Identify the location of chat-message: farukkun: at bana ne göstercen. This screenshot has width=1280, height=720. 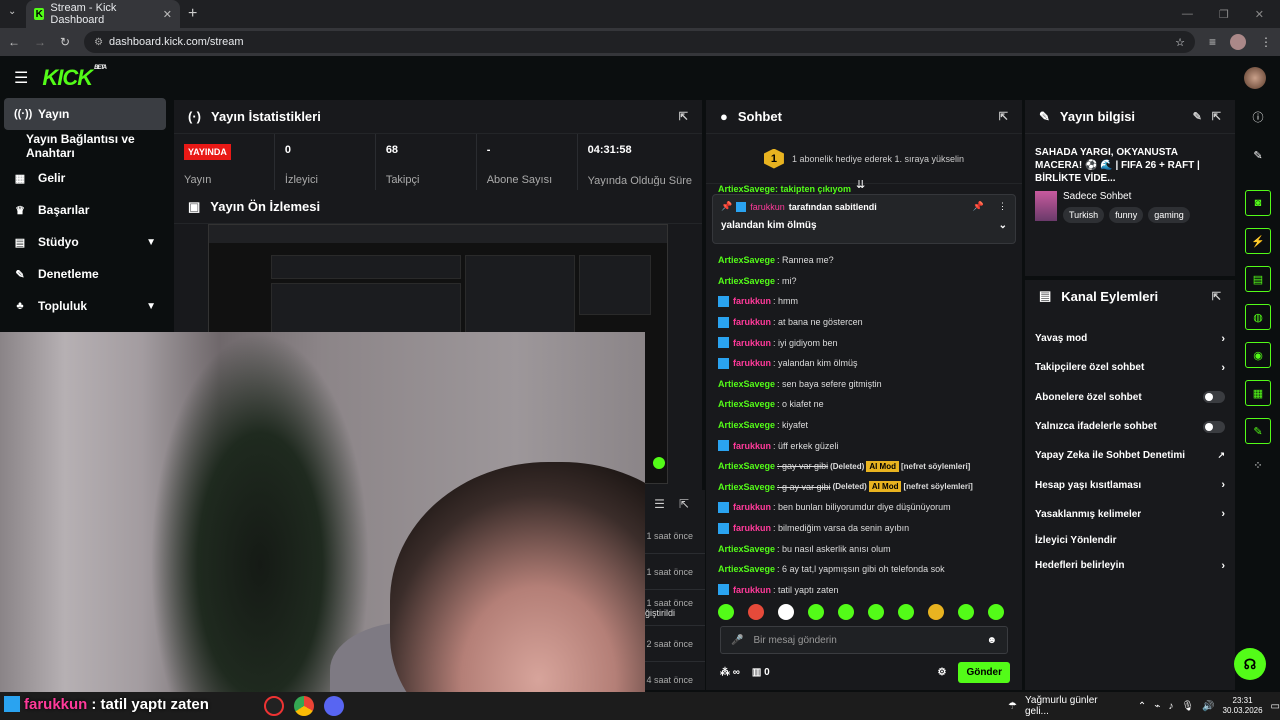
(865, 322).